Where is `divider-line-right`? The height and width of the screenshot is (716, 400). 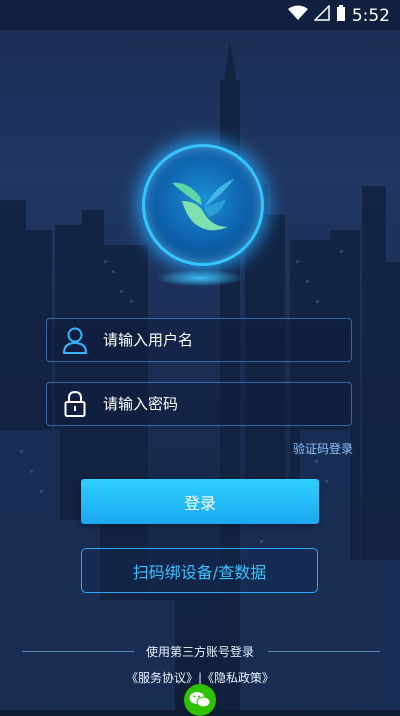
divider-line-right is located at coordinates (324, 651).